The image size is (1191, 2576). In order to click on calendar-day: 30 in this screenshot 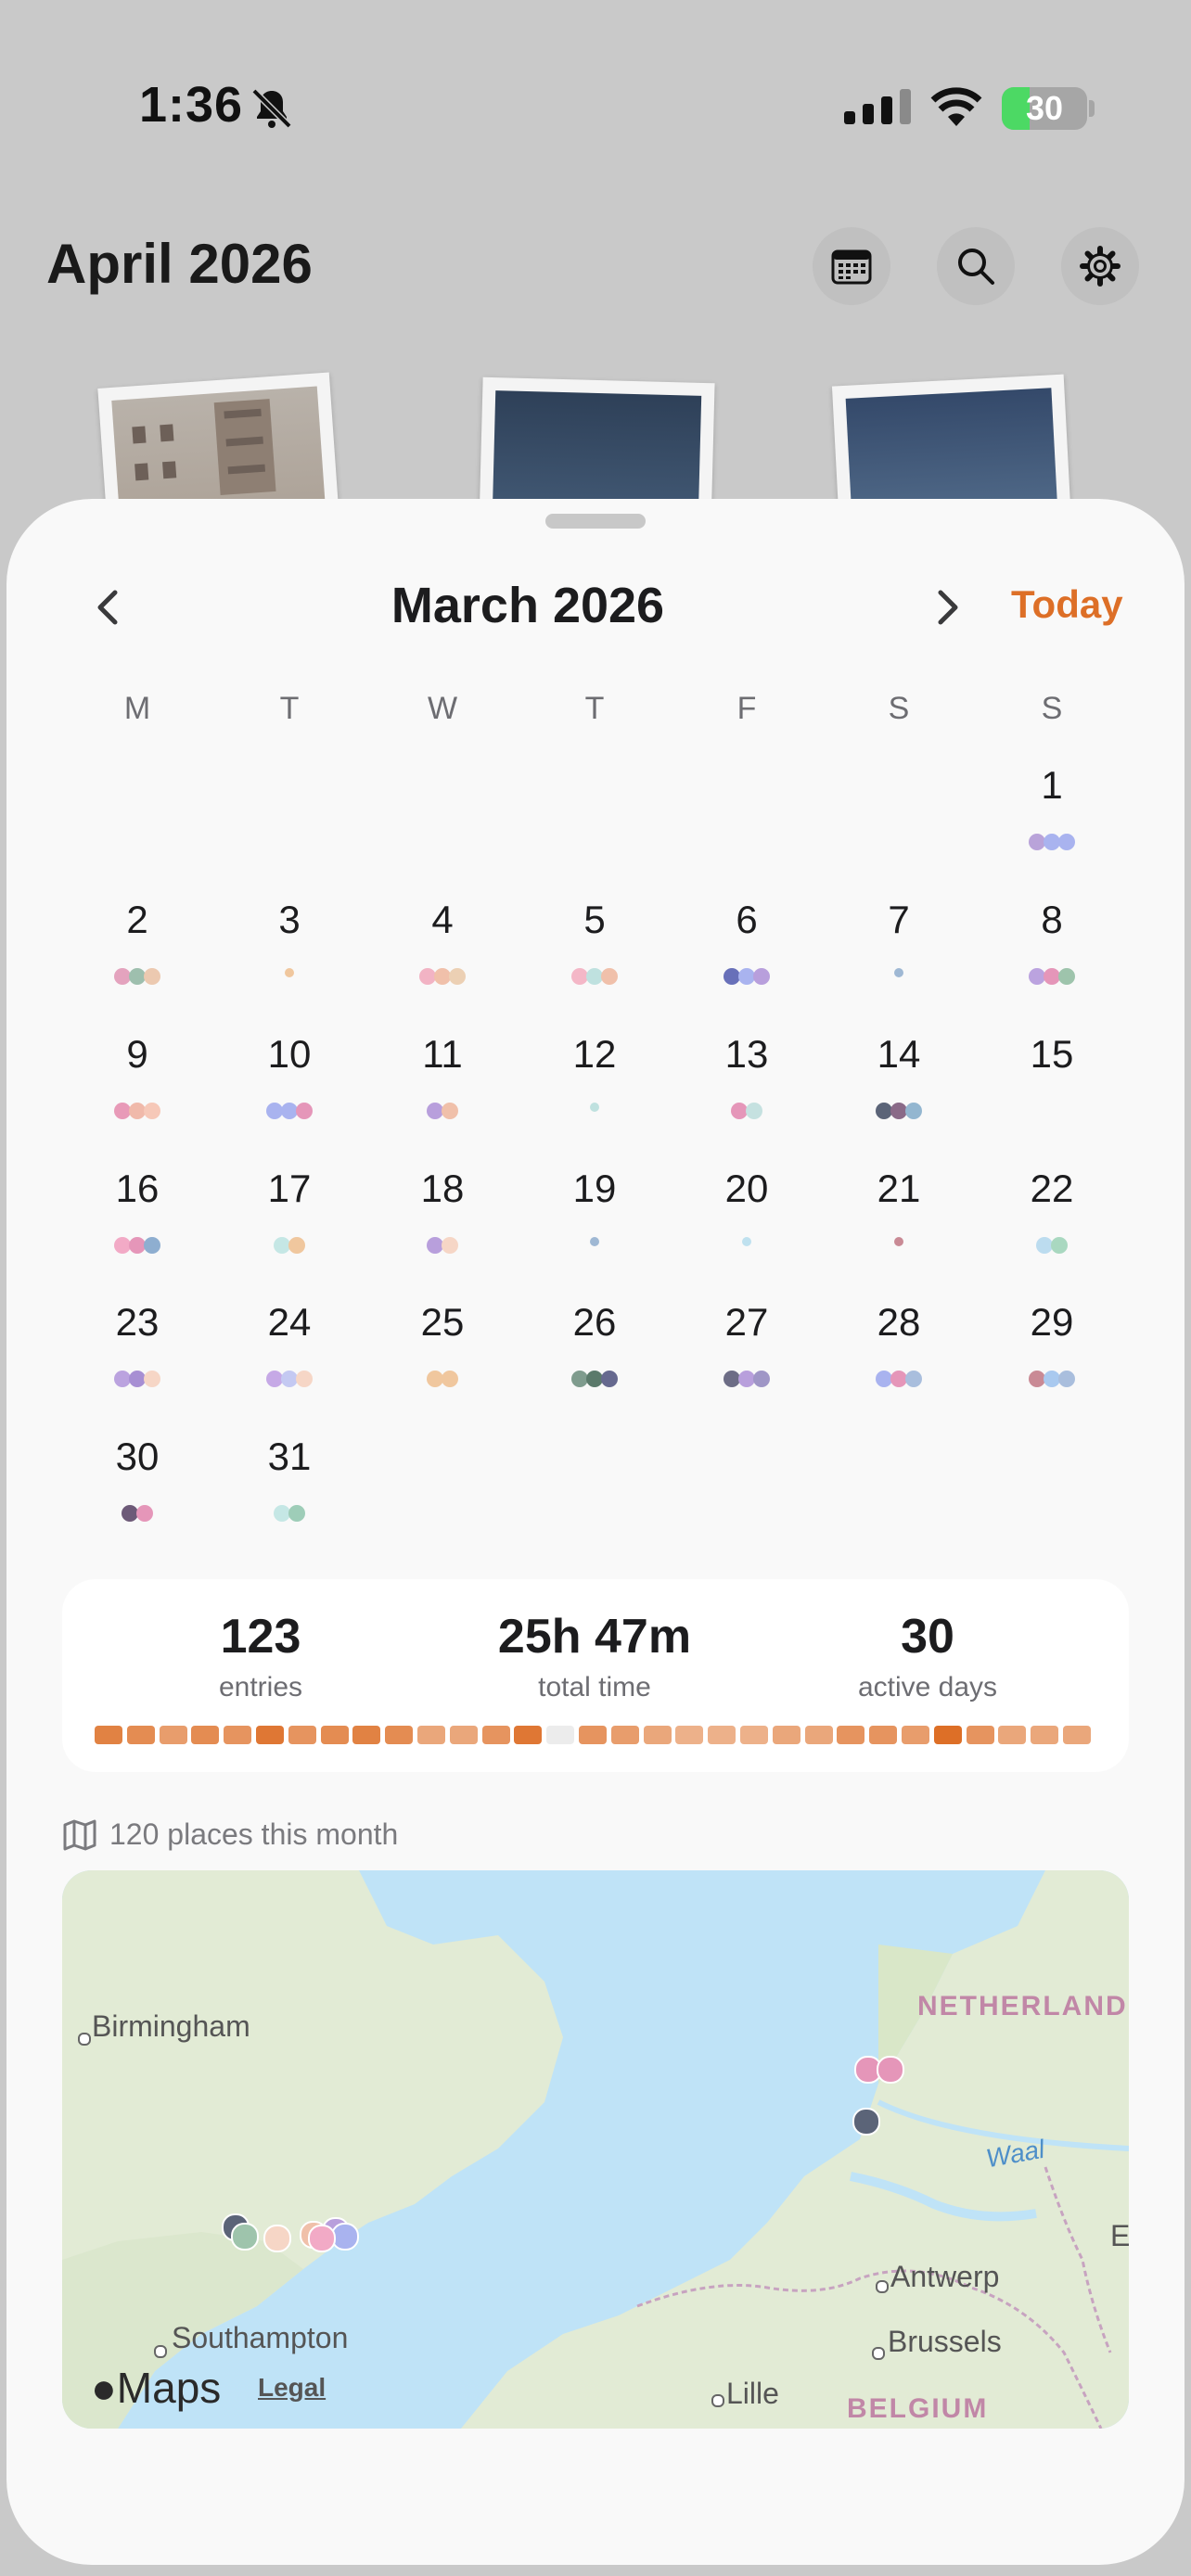, I will do `click(137, 1491)`.